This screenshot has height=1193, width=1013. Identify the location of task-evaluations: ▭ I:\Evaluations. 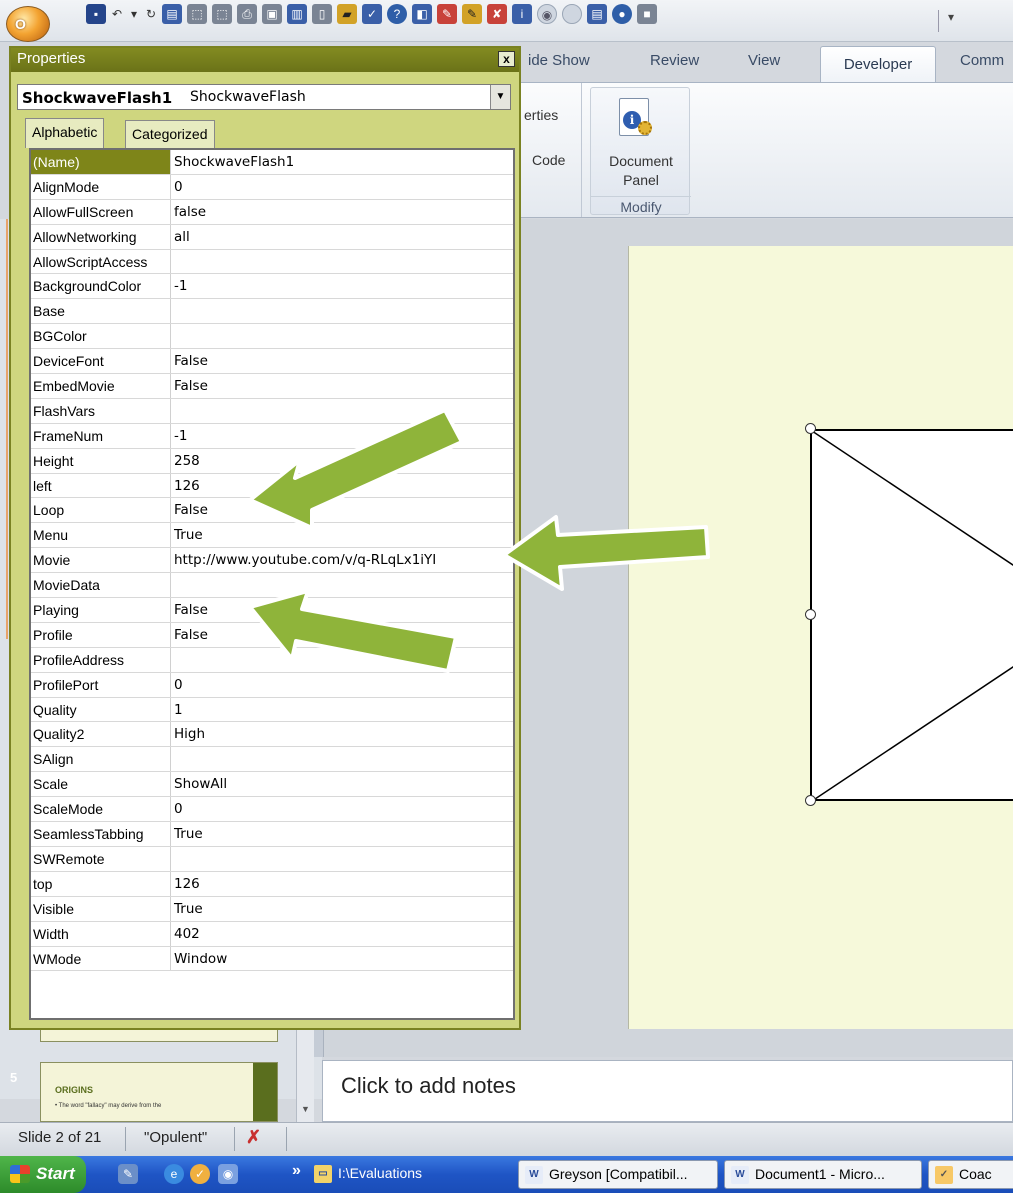
(408, 1174).